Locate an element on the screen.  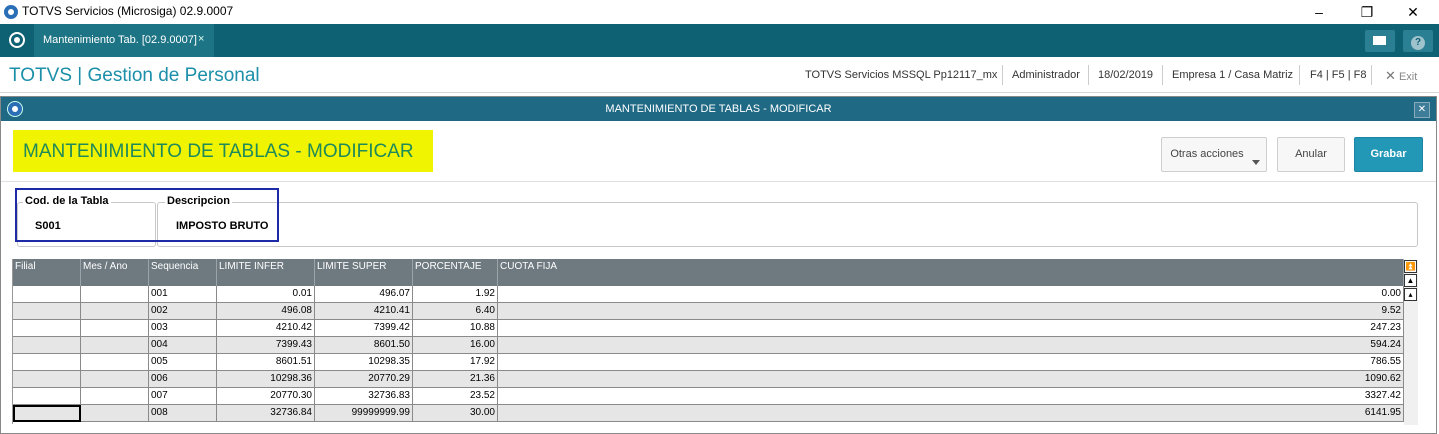
cell-limite-infer: 496.08 is located at coordinates (266, 311).